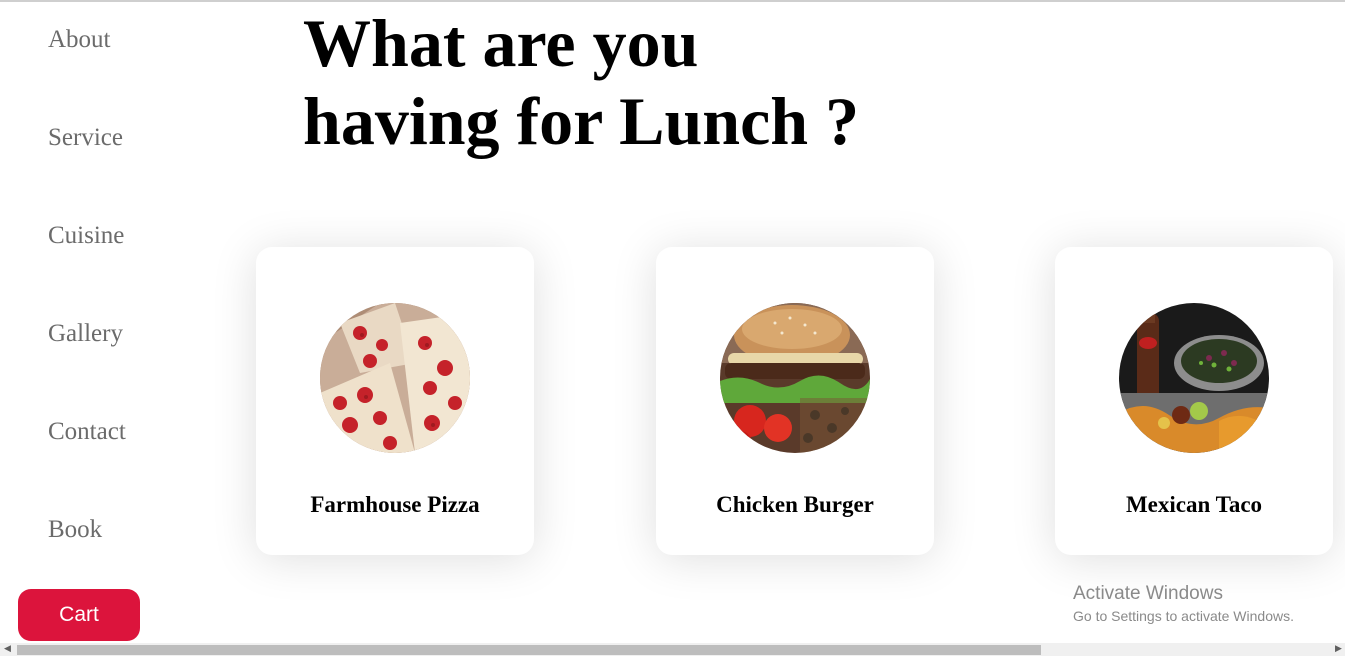 This screenshot has height=656, width=1345. I want to click on burger-image, so click(795, 378).